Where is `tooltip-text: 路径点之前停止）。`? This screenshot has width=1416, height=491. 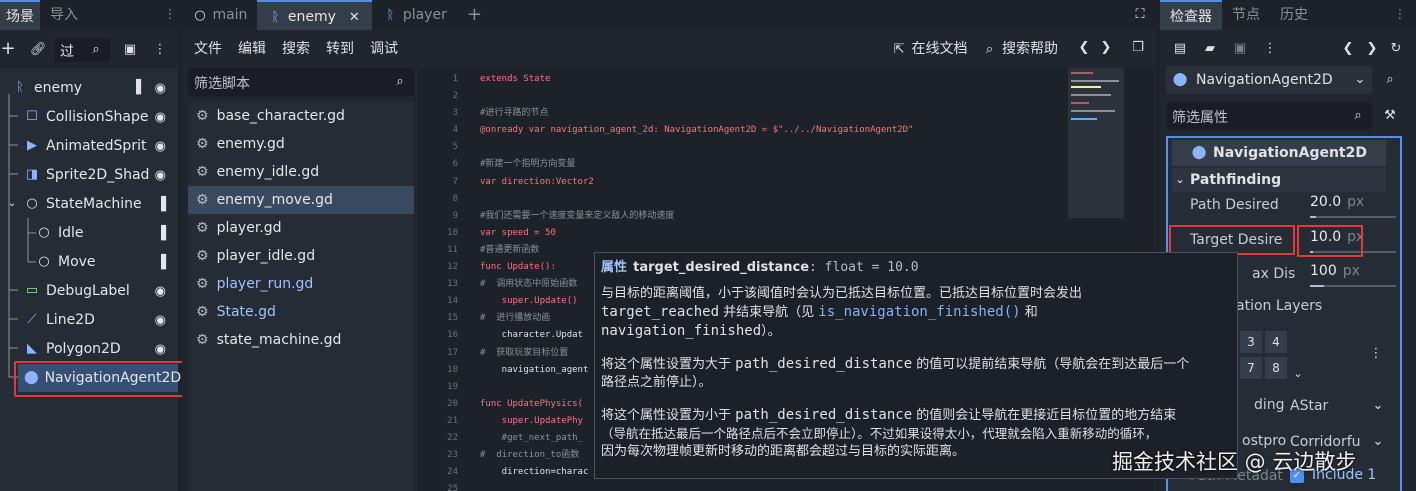 tooltip-text: 路径点之前停止）。 is located at coordinates (656, 382).